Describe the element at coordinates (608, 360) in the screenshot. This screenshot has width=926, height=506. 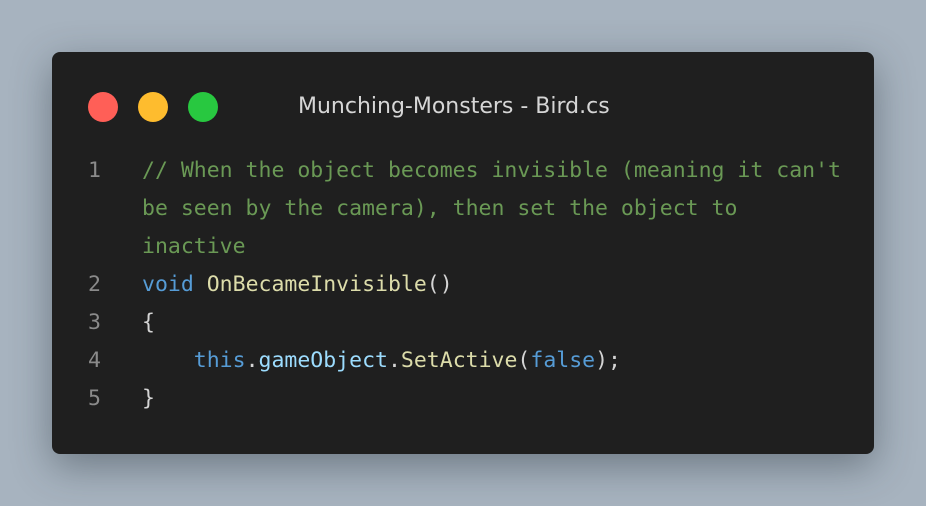
I see `code-token-punctuation: );` at that location.